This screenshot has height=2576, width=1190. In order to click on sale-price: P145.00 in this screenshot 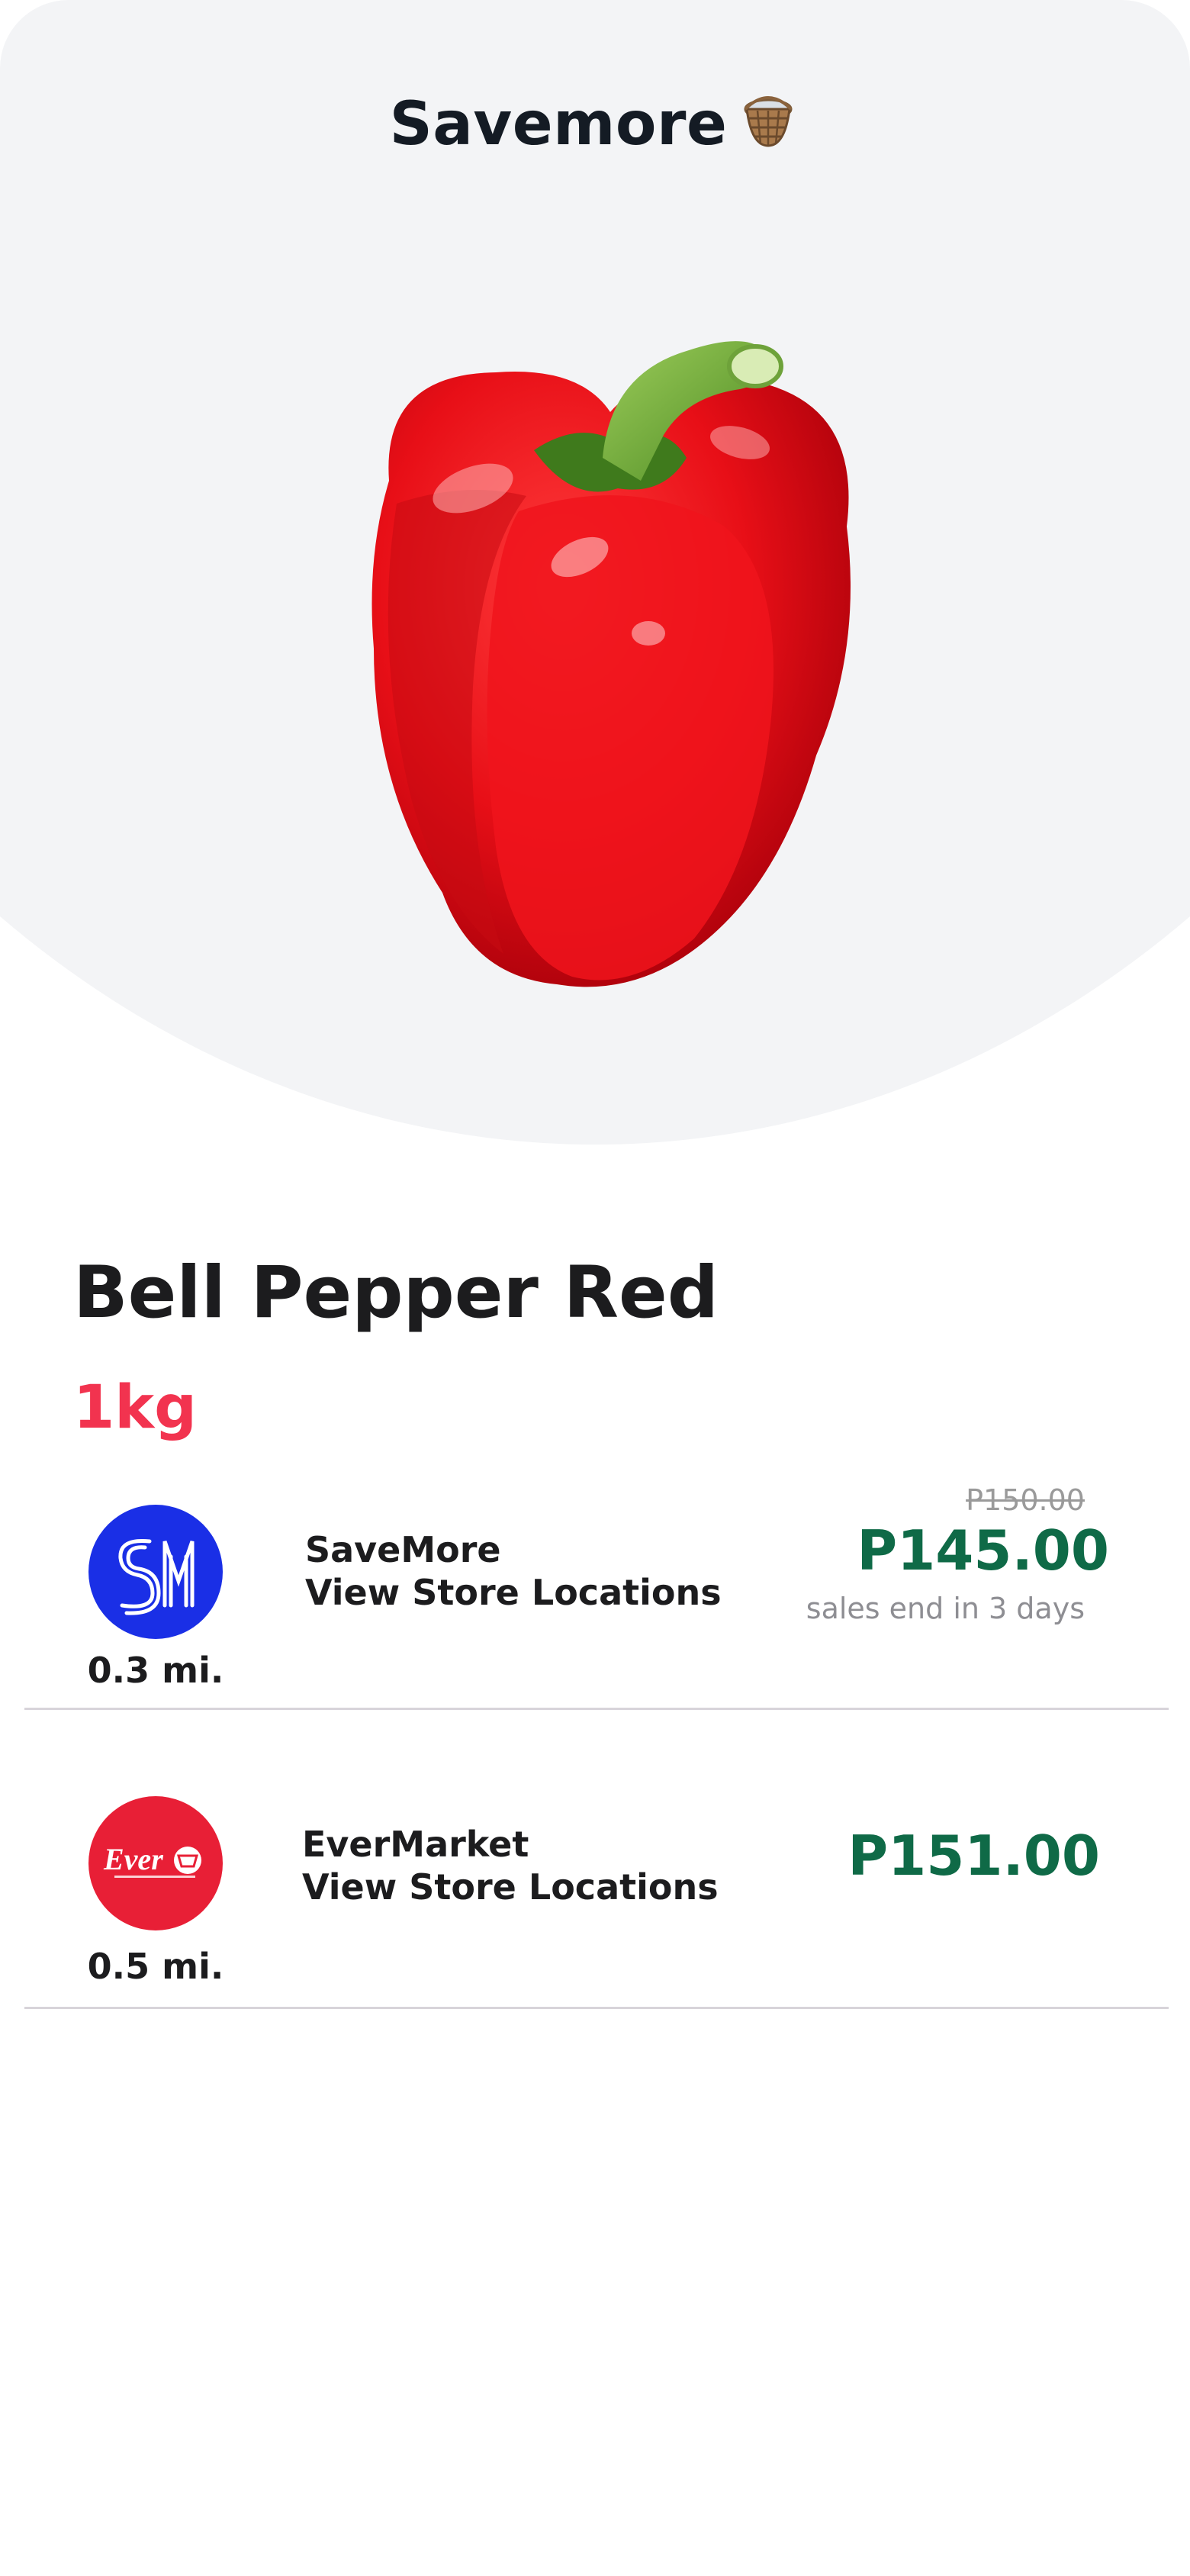, I will do `click(983, 1550)`.